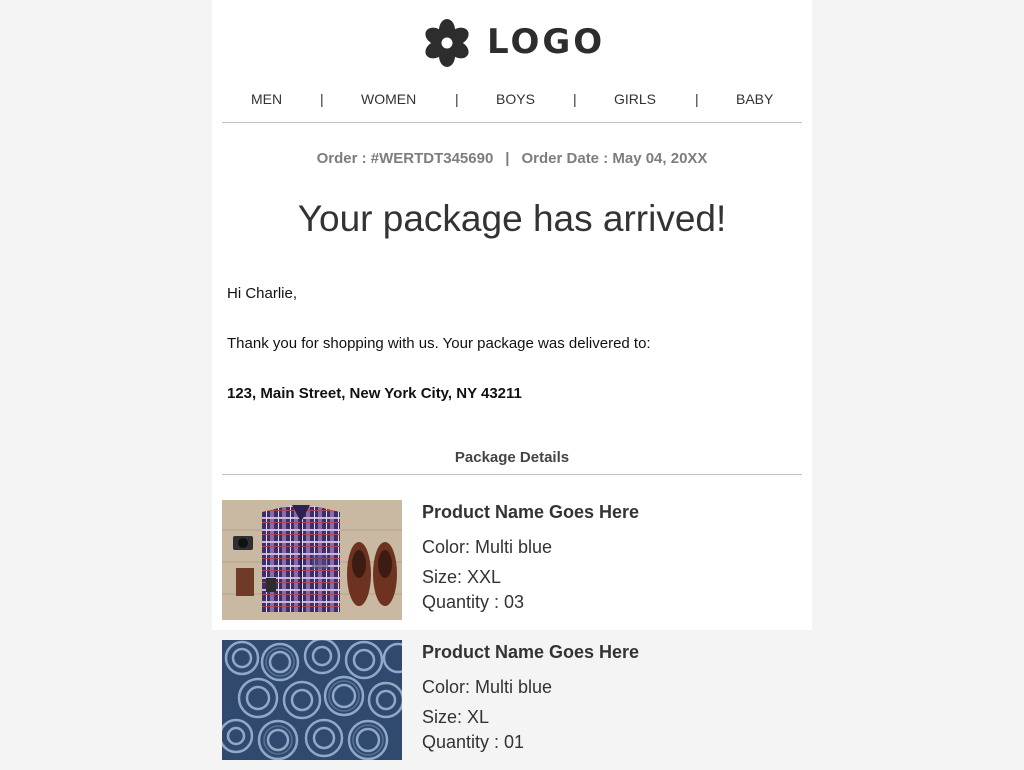 The height and width of the screenshot is (770, 1024). I want to click on rolled-jeans-photo, so click(312, 700).